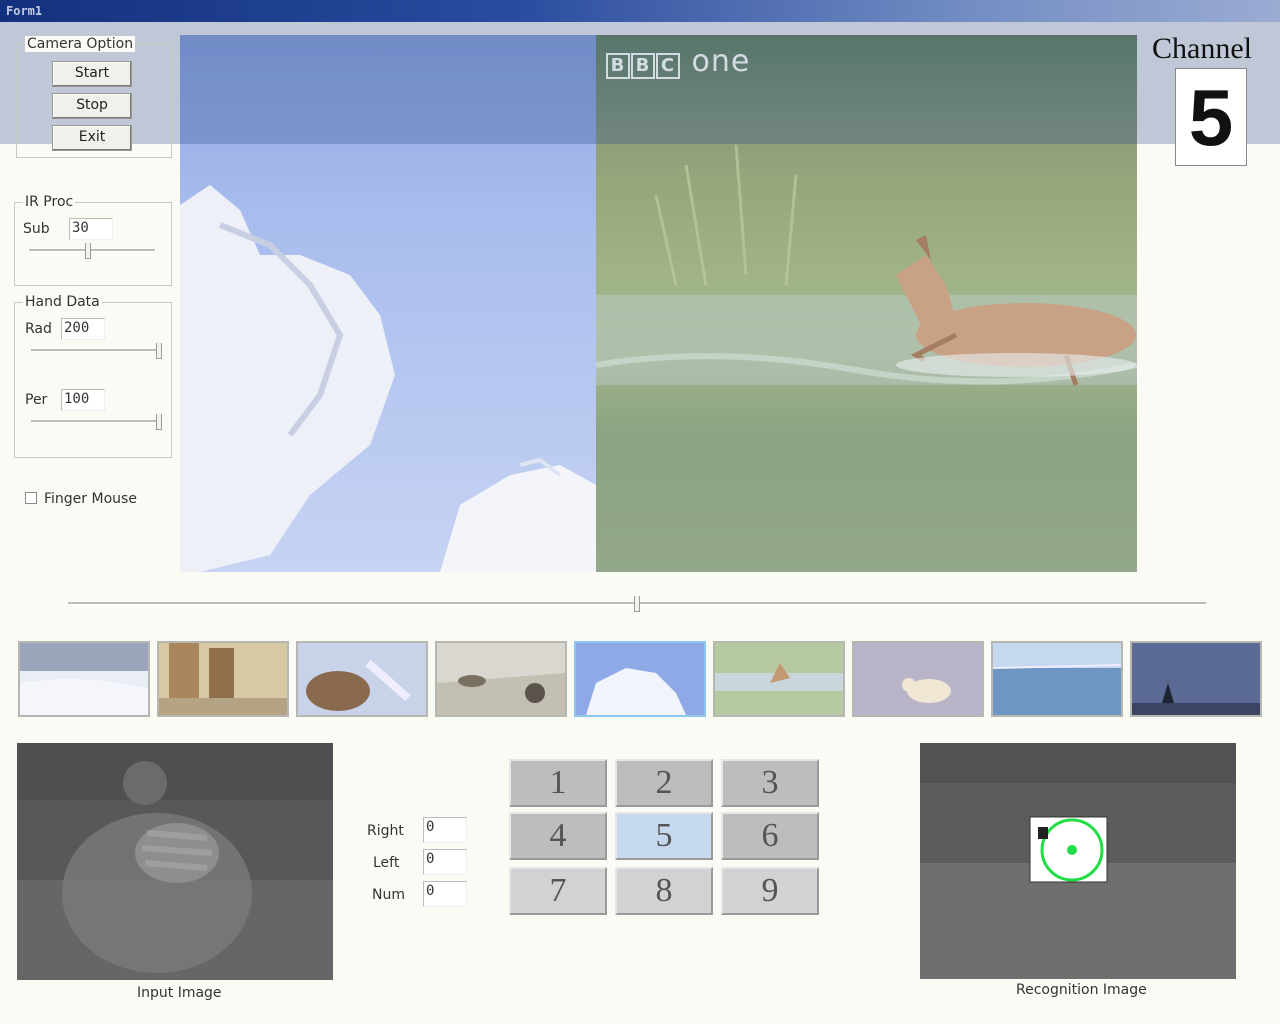 This screenshot has width=1280, height=1024. I want to click on keypad-key-2: 2, so click(664, 783).